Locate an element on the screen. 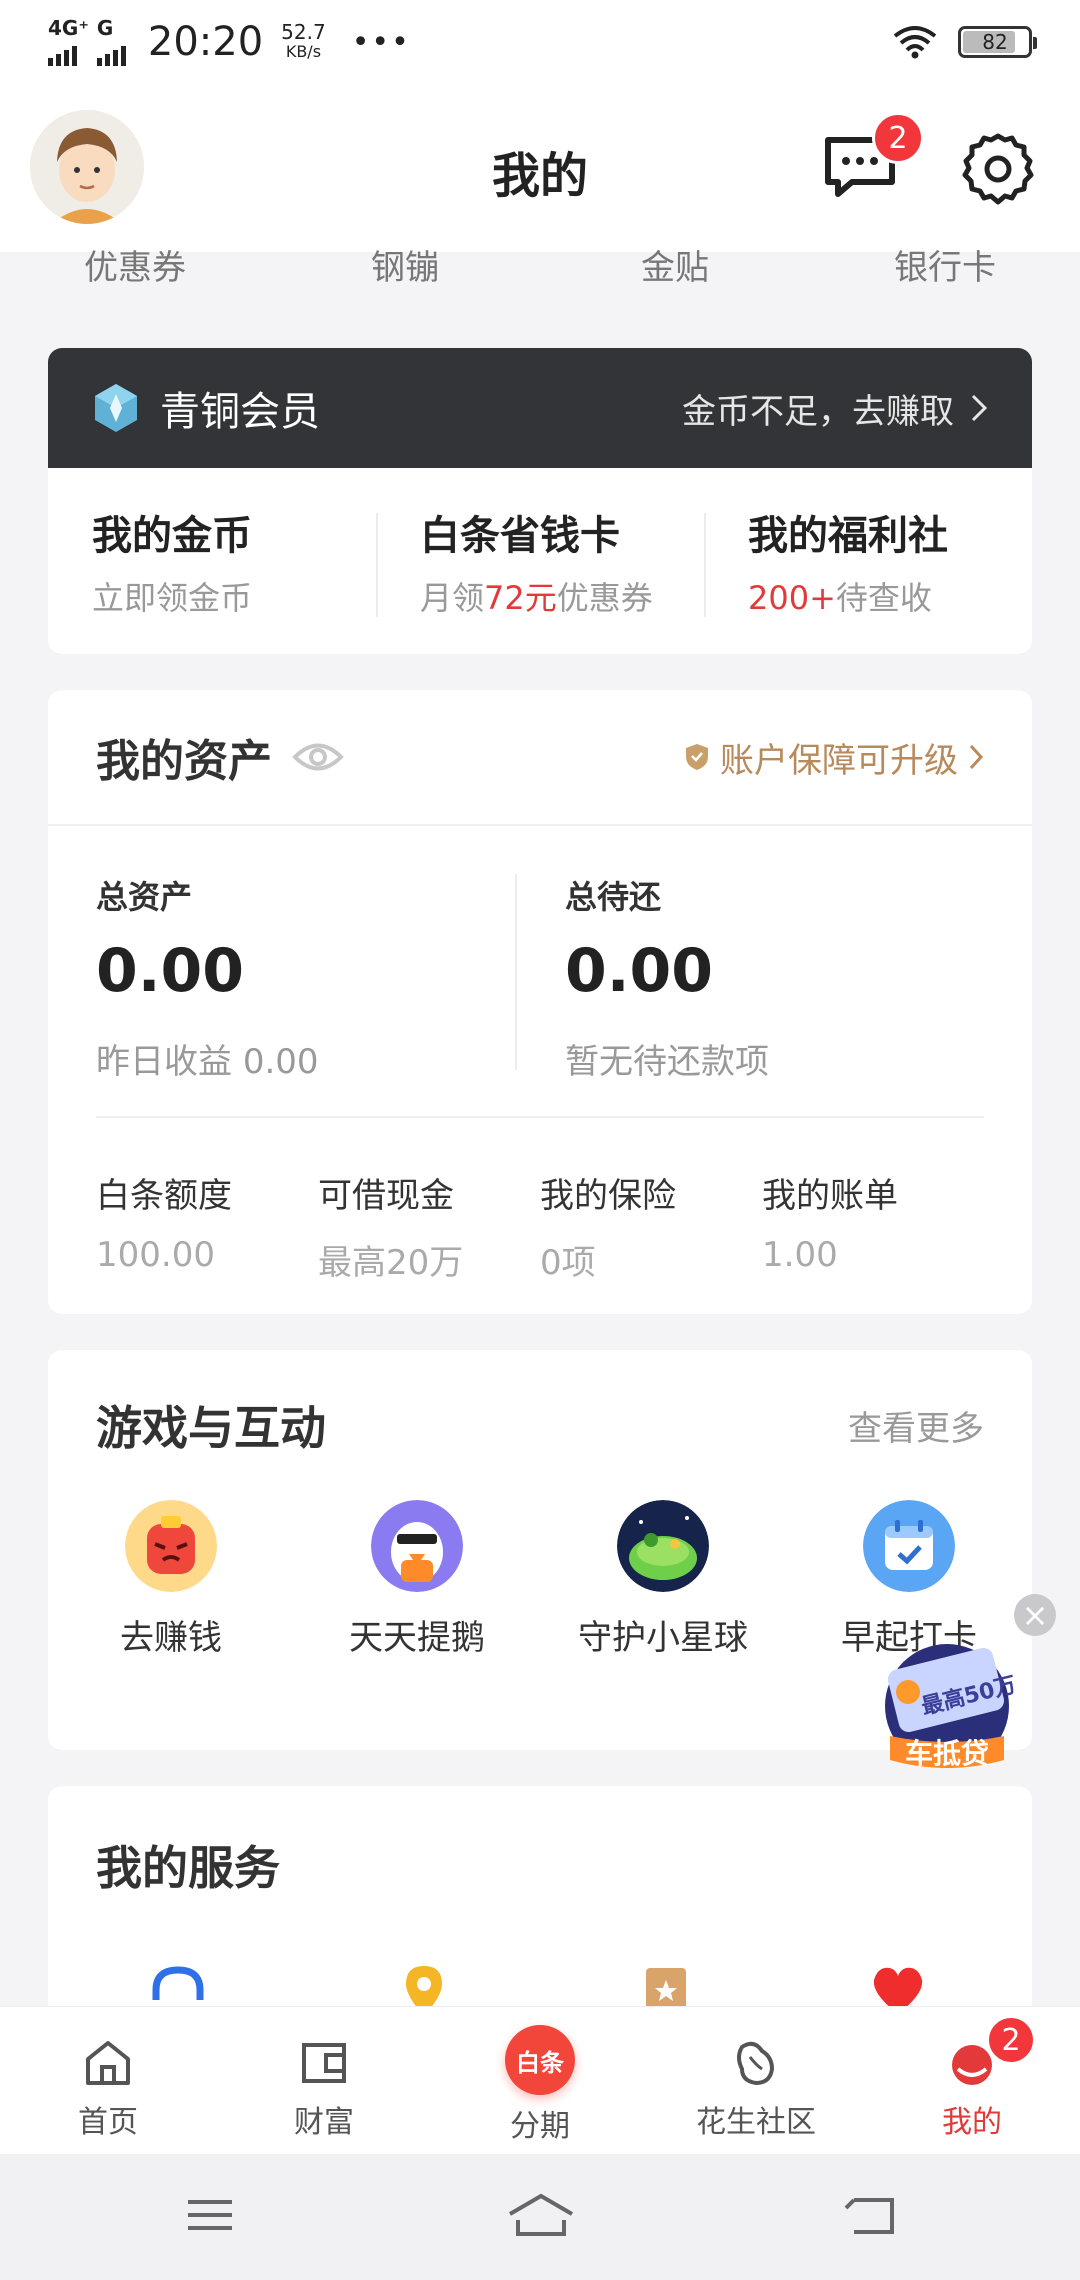 The image size is (1080, 2280). tab-wealth: 财富 is located at coordinates (324, 2080).